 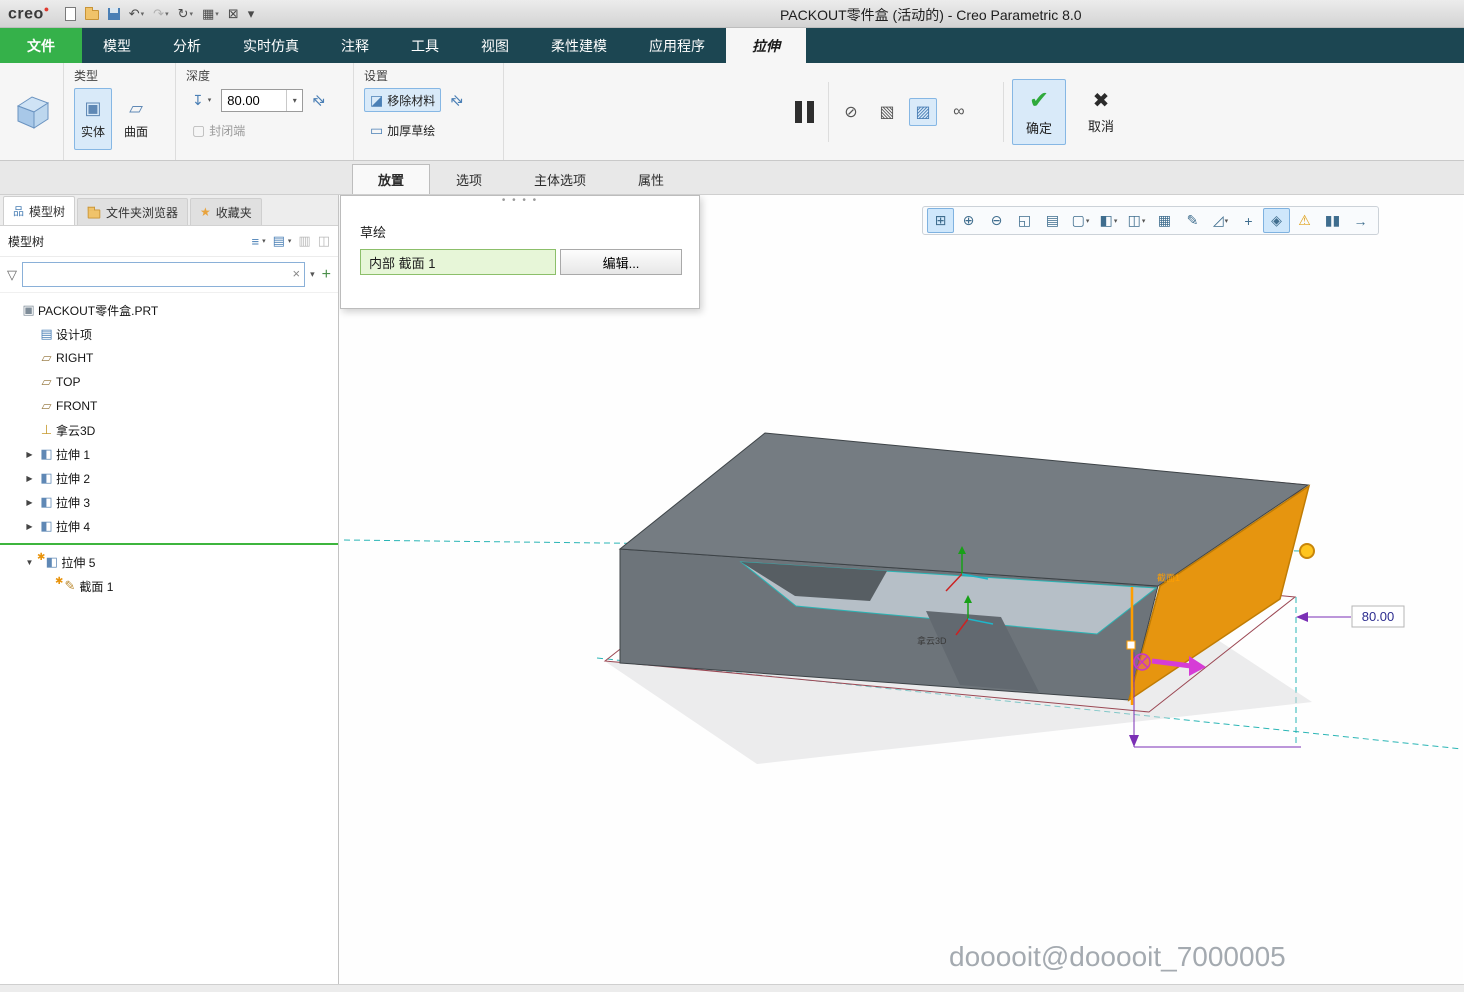 I want to click on thicken-sketch-button: ▭ 加厚草绘, so click(x=402, y=130).